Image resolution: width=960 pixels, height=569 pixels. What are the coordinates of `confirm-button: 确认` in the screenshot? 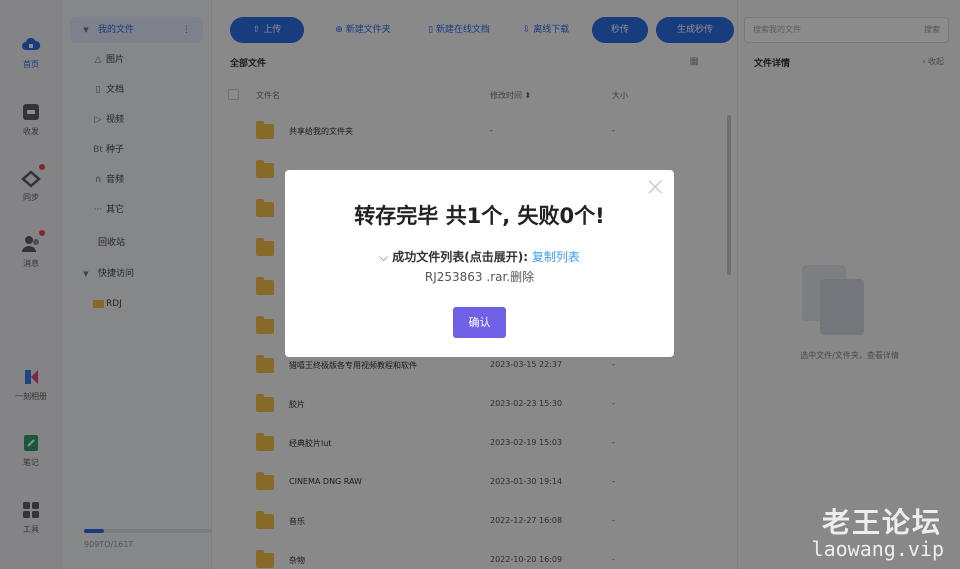 It's located at (479, 322).